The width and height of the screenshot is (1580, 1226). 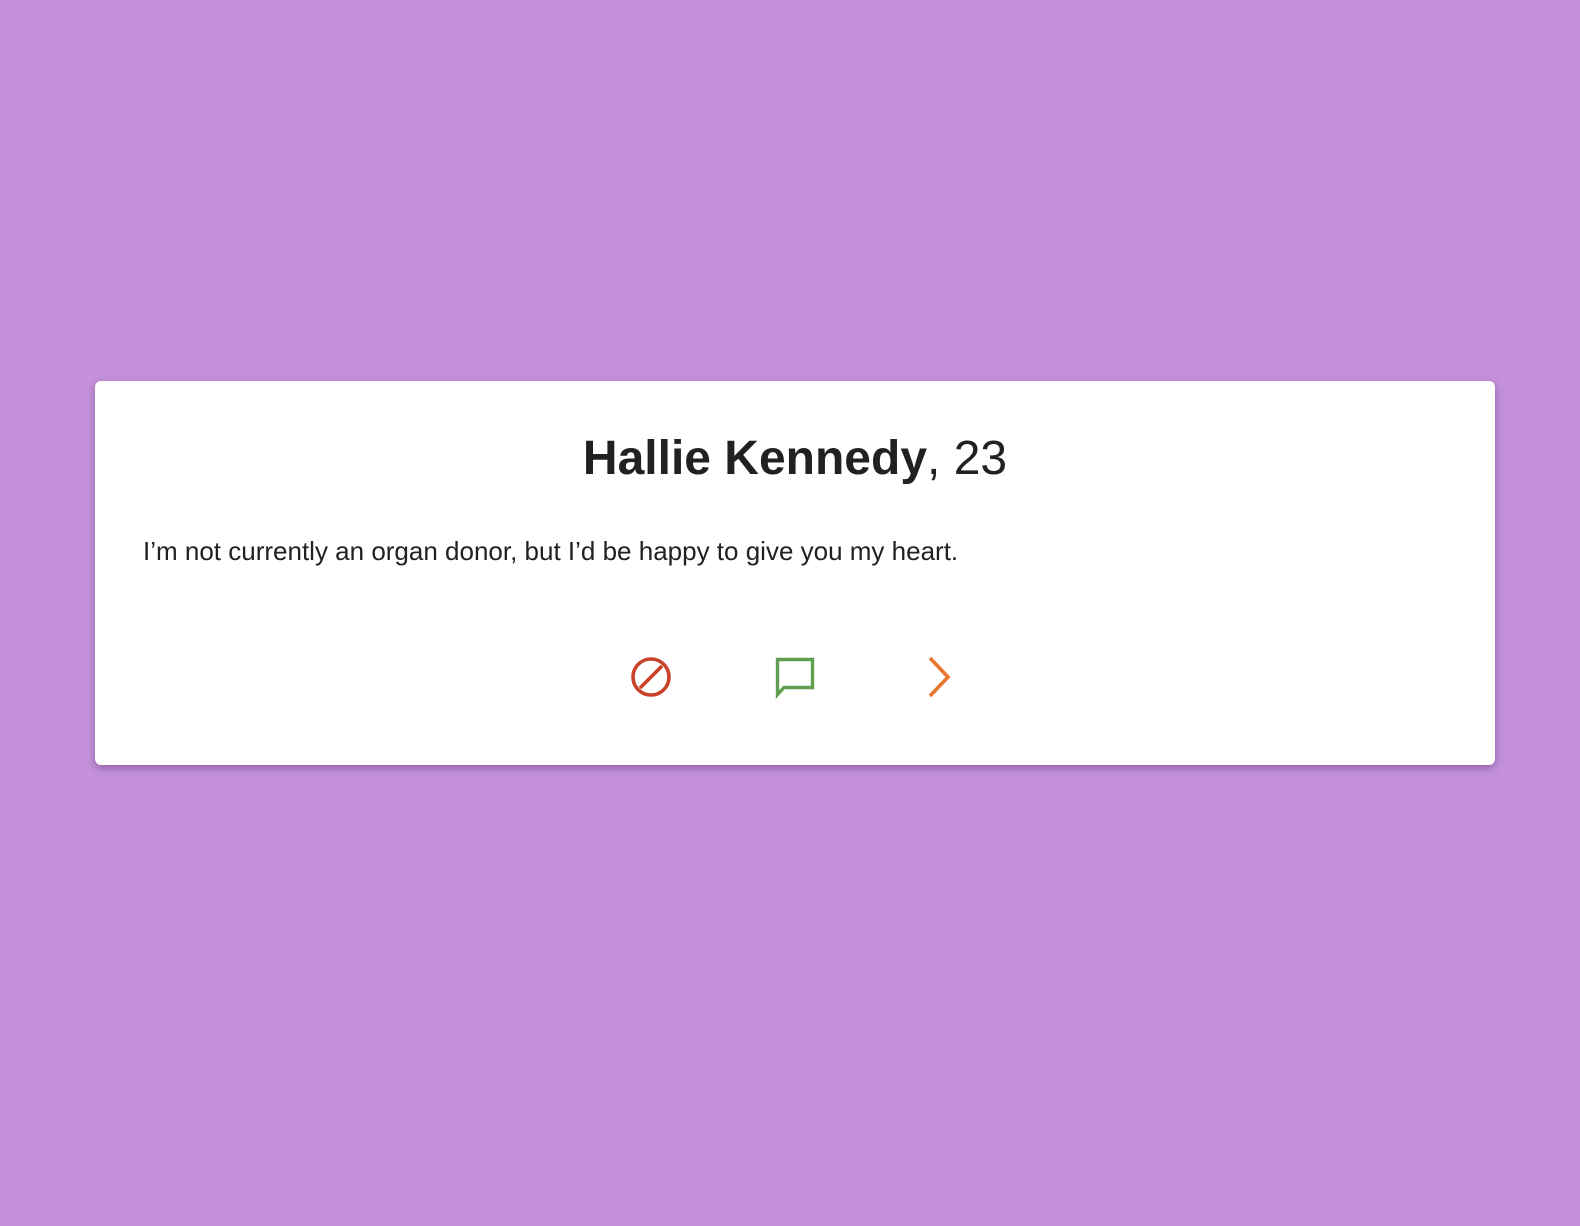 I want to click on block-button, so click(x=651, y=677).